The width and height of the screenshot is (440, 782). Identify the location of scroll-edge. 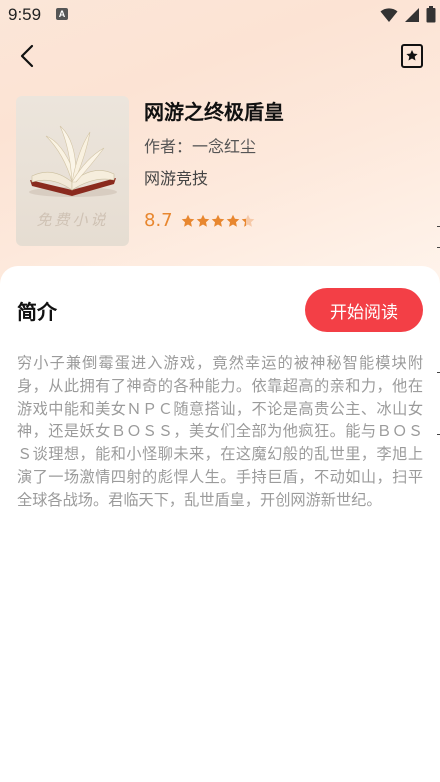
(438, 391).